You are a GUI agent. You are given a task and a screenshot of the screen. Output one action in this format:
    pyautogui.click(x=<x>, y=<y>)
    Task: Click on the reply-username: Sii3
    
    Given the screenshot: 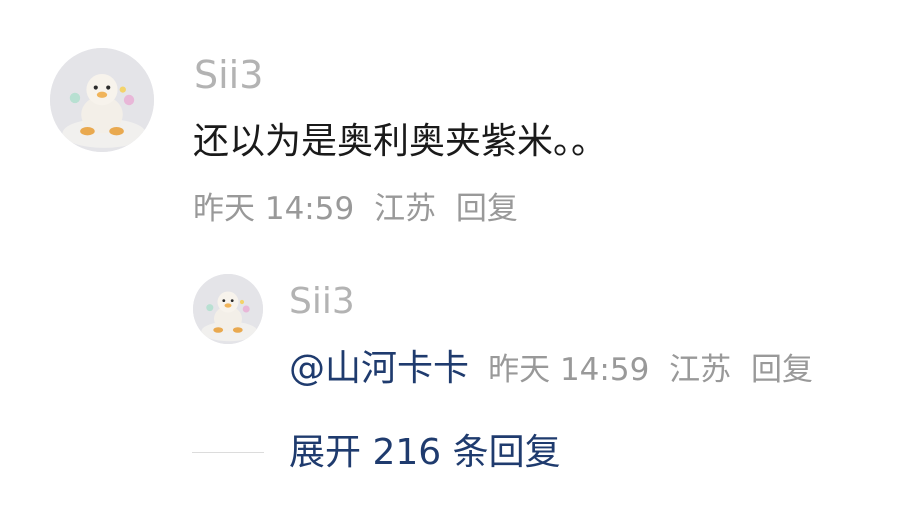 What is the action you would take?
    pyautogui.click(x=322, y=302)
    